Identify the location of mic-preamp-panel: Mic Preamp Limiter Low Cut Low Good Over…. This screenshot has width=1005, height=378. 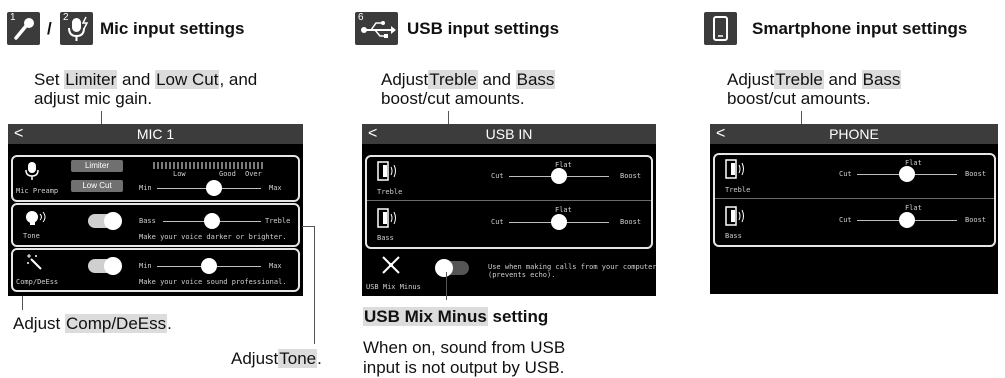
(155, 178).